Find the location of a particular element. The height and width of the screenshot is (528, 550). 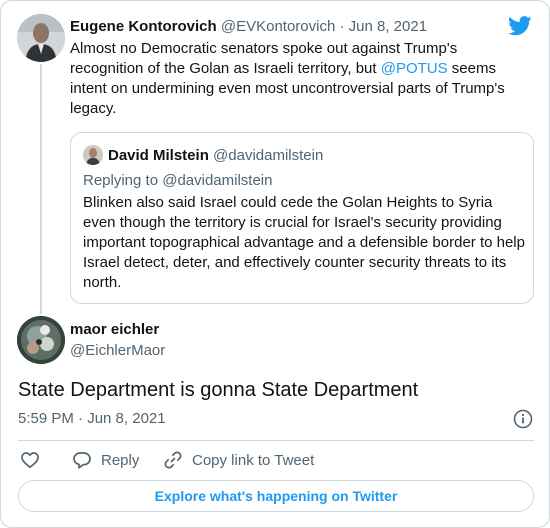

divider is located at coordinates (276, 440).